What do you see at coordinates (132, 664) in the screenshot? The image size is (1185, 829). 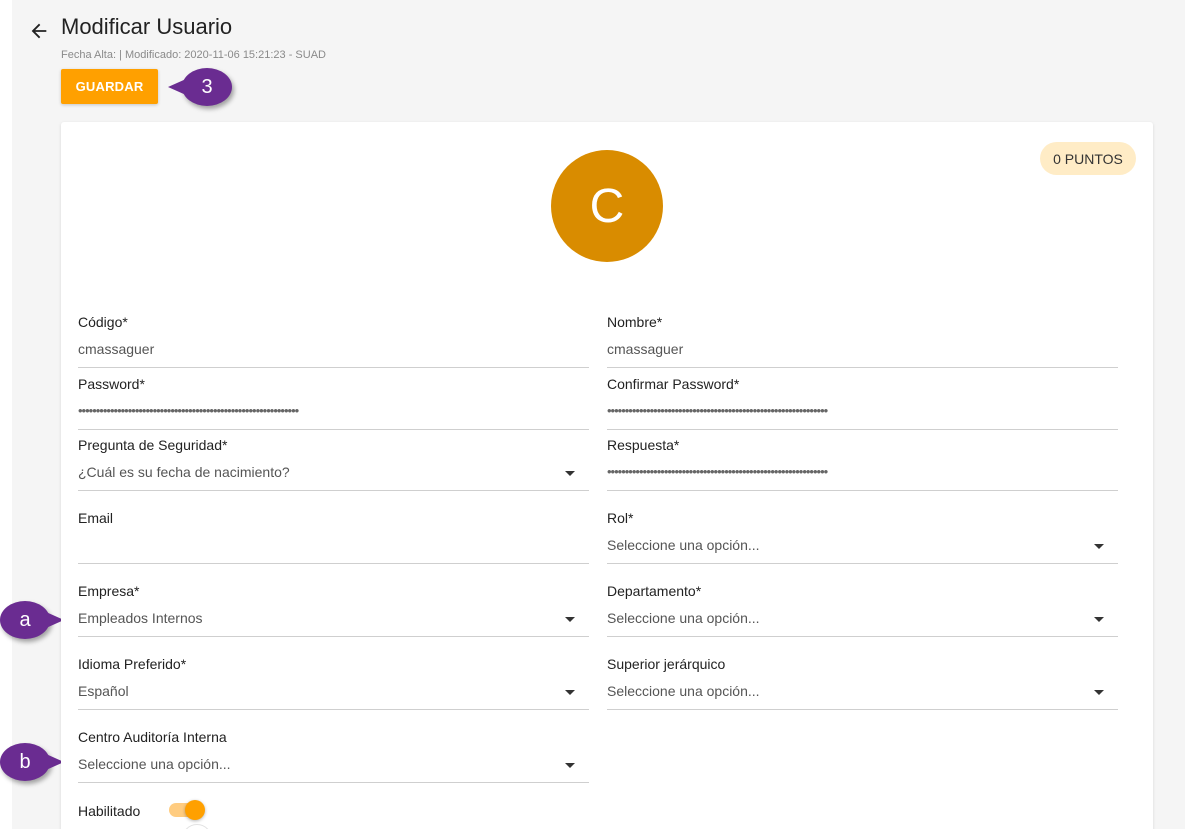 I see `language-label: Idioma Preferido*` at bounding box center [132, 664].